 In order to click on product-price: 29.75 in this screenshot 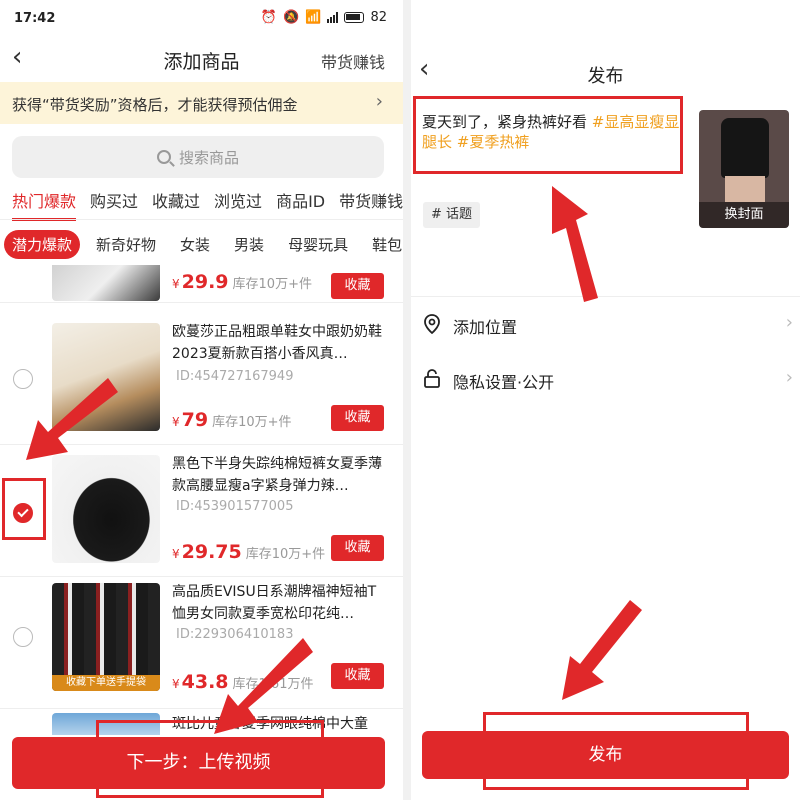, I will do `click(211, 552)`.